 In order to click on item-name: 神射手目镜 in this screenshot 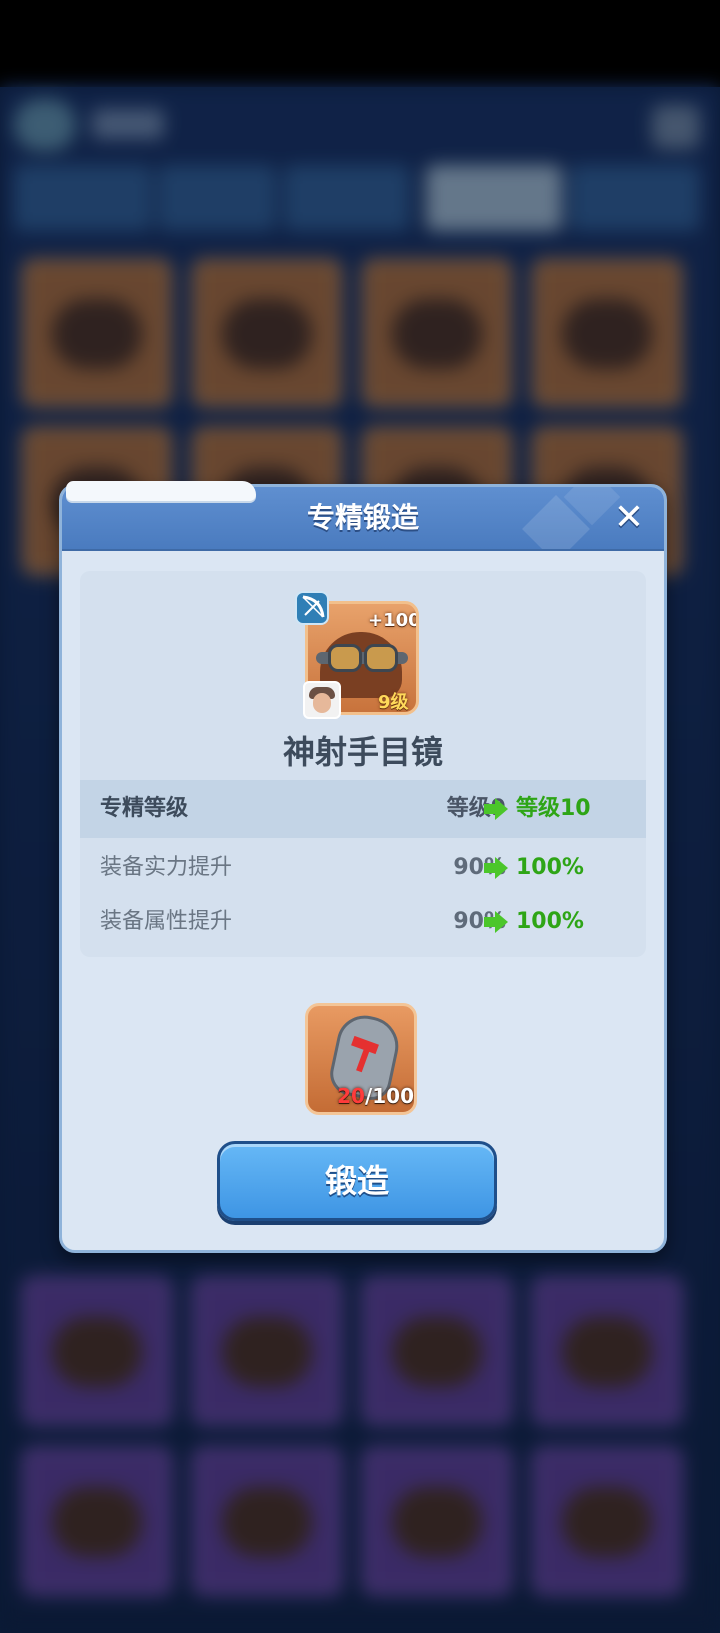, I will do `click(362, 752)`.